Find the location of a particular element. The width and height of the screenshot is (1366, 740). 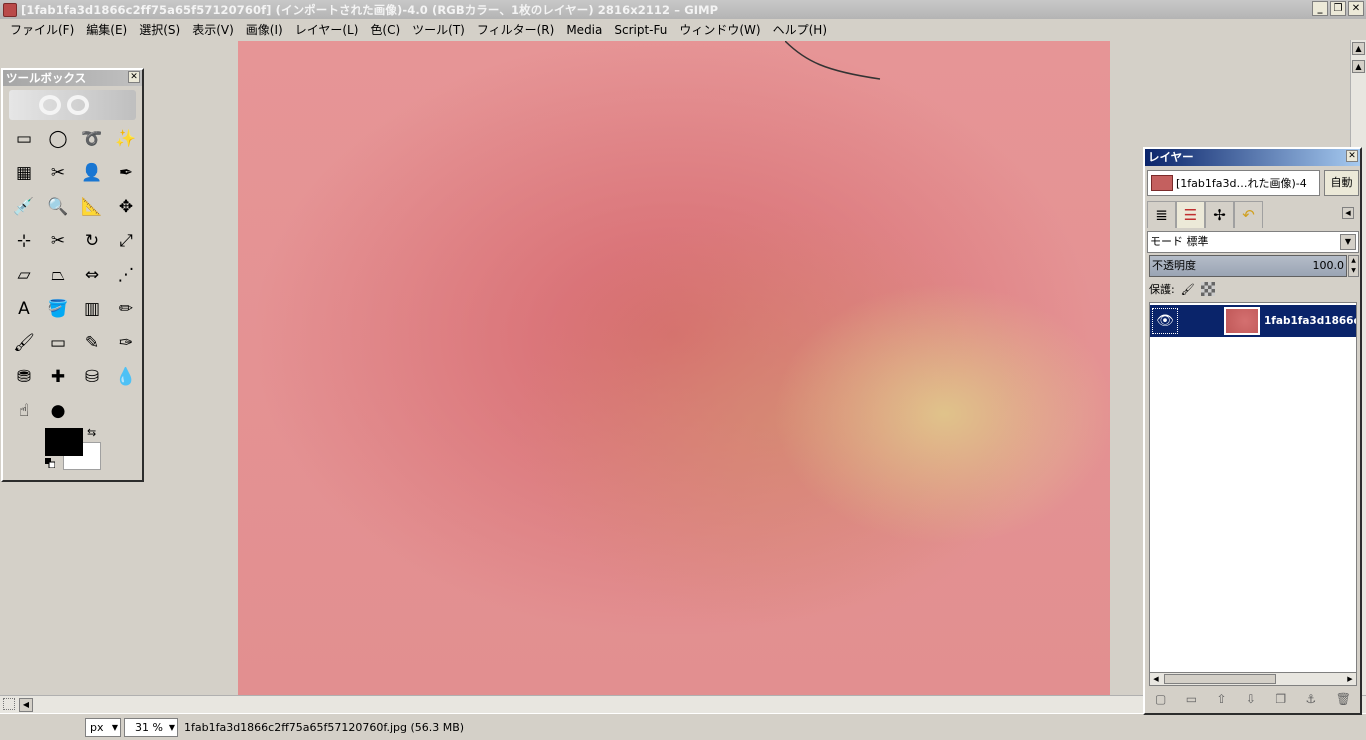

scroll-thumb is located at coordinates (1220, 679).